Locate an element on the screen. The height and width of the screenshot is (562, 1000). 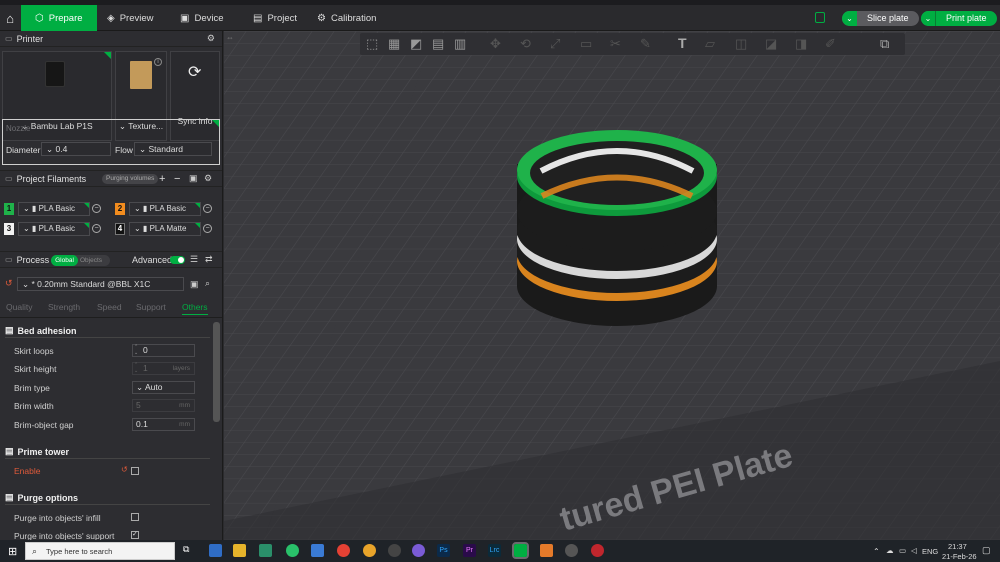
filament-slot-1: 1 ⌄ ▮ PLA Basic − is located at coordinates (52, 208).